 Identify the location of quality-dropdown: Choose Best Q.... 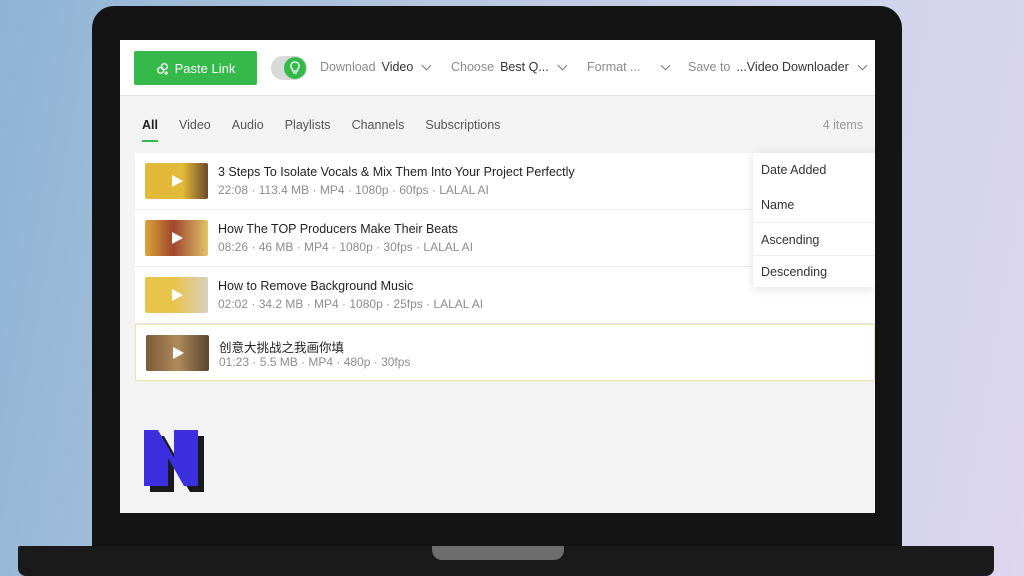
(509, 67).